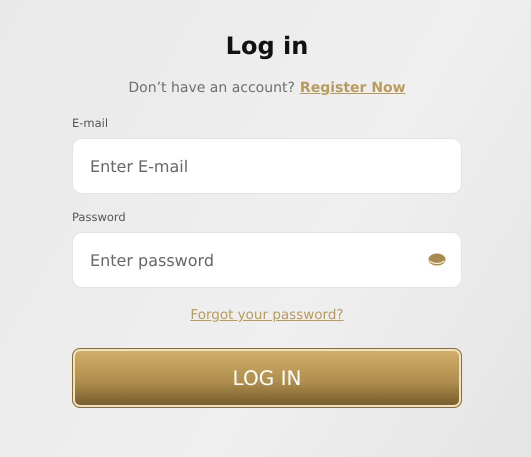  I want to click on eye-icon, so click(437, 259).